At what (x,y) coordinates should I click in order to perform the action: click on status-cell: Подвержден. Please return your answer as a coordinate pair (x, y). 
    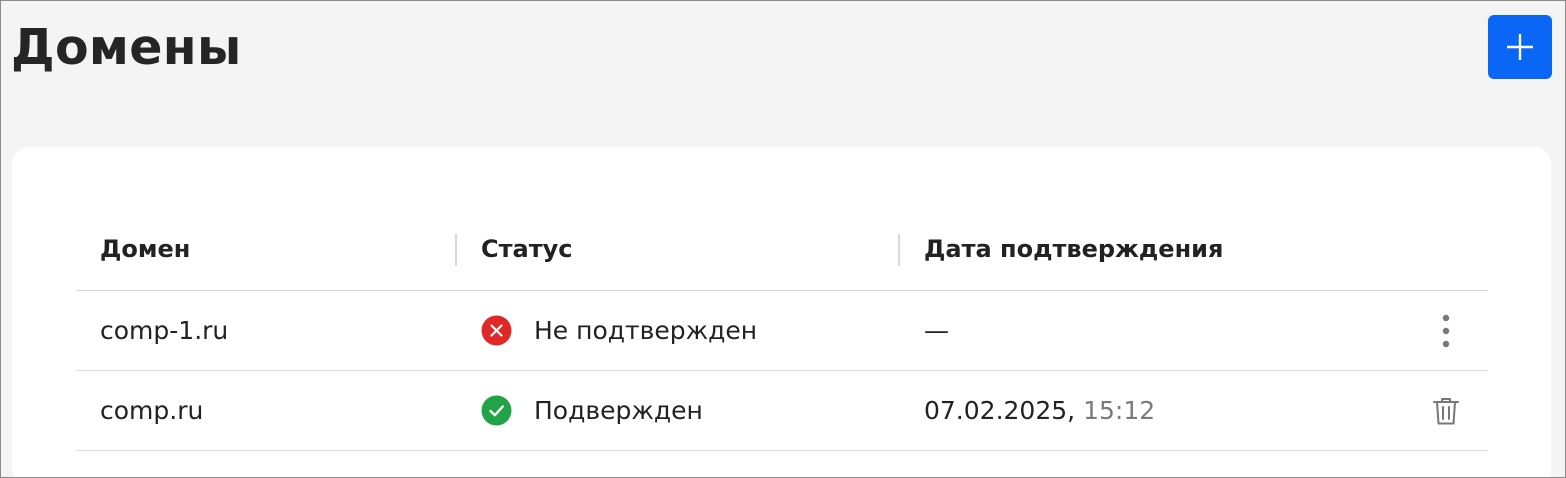
    Looking at the image, I should click on (592, 410).